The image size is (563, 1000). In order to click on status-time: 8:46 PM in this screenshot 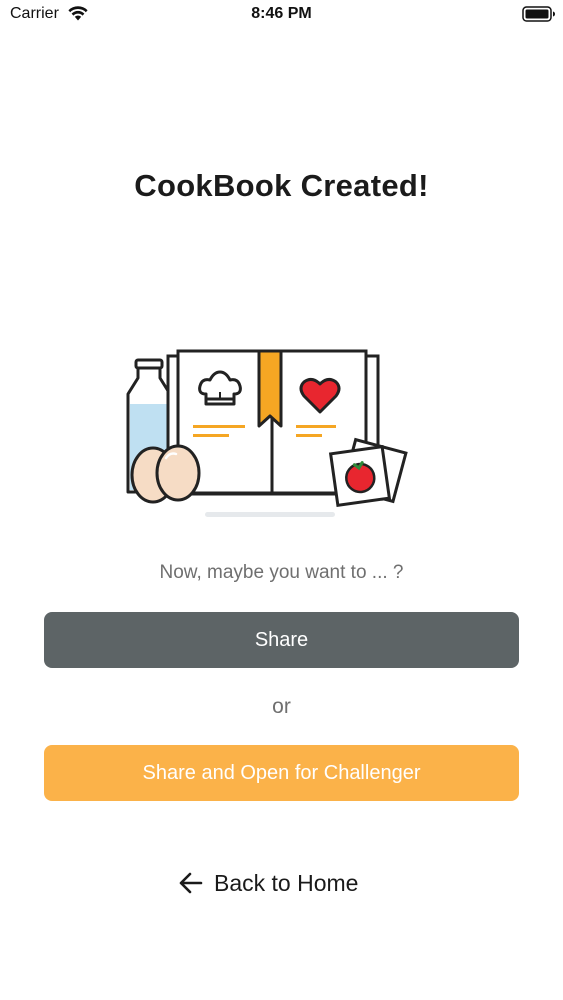, I will do `click(281, 13)`.